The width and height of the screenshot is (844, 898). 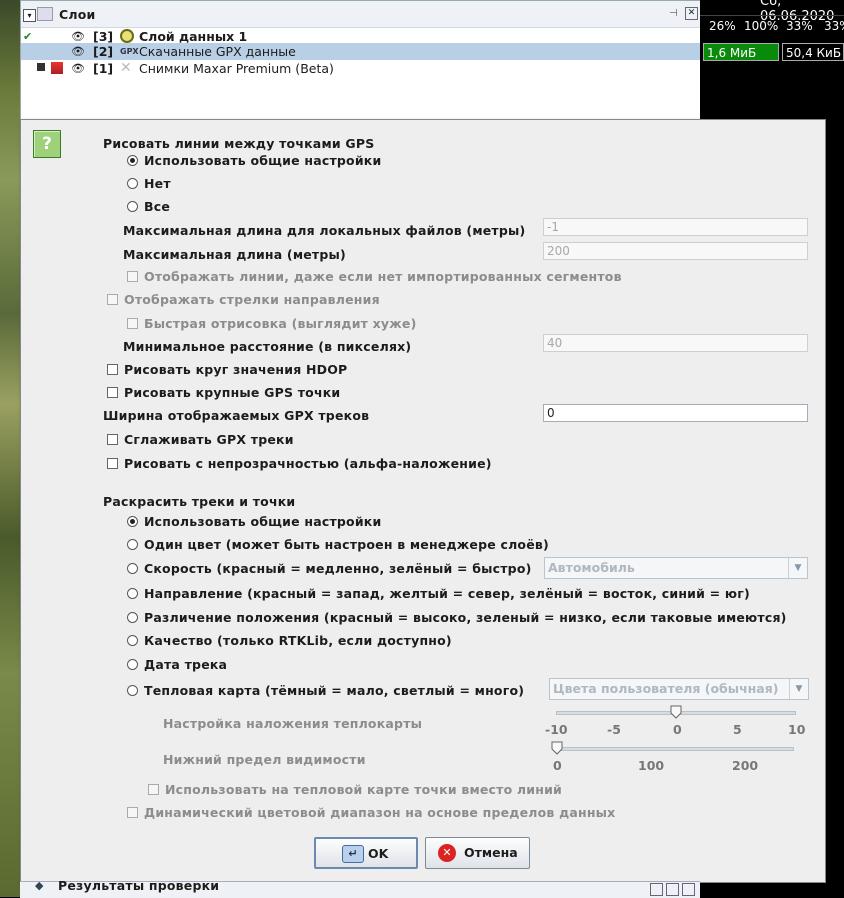 I want to click on usage-pct: 100%, so click(x=761, y=26).